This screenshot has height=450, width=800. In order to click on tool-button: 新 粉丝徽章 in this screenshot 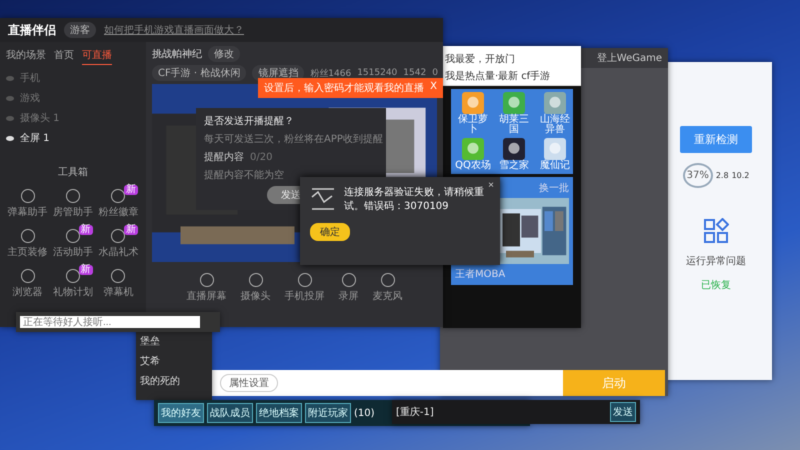, I will do `click(118, 202)`.